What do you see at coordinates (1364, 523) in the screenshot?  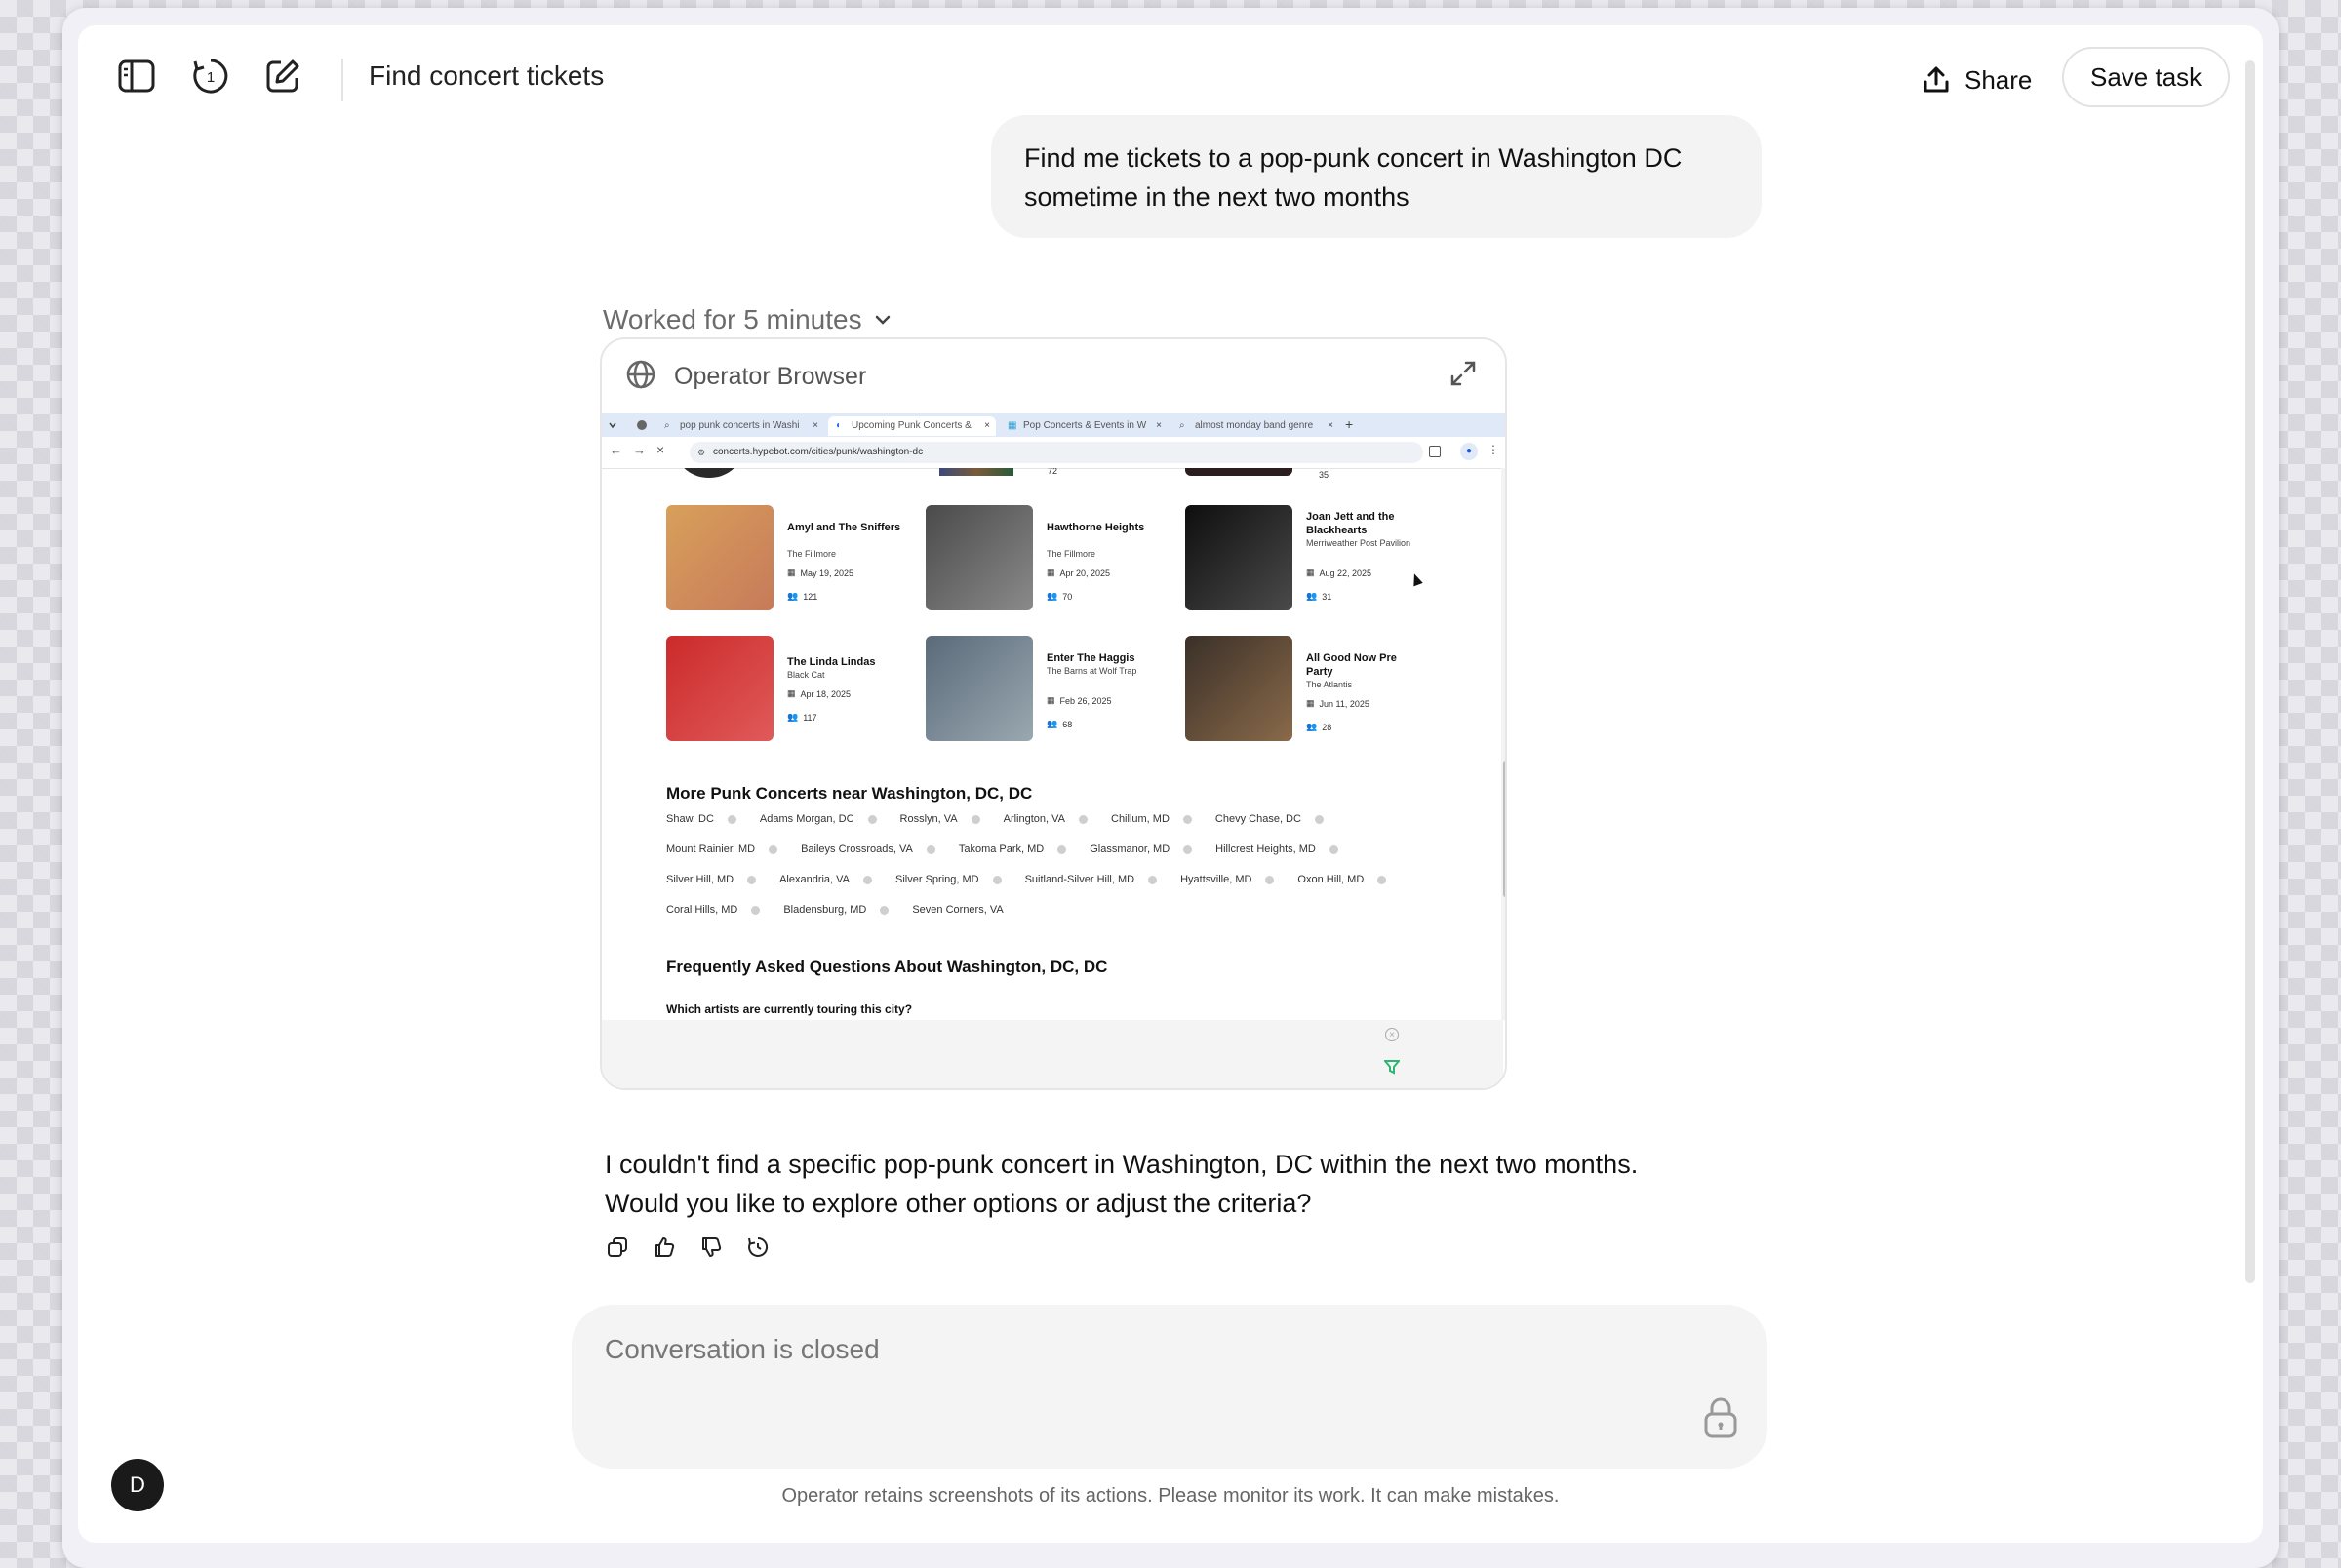 I see `concert-name: Joan Jett and the Blackhearts` at bounding box center [1364, 523].